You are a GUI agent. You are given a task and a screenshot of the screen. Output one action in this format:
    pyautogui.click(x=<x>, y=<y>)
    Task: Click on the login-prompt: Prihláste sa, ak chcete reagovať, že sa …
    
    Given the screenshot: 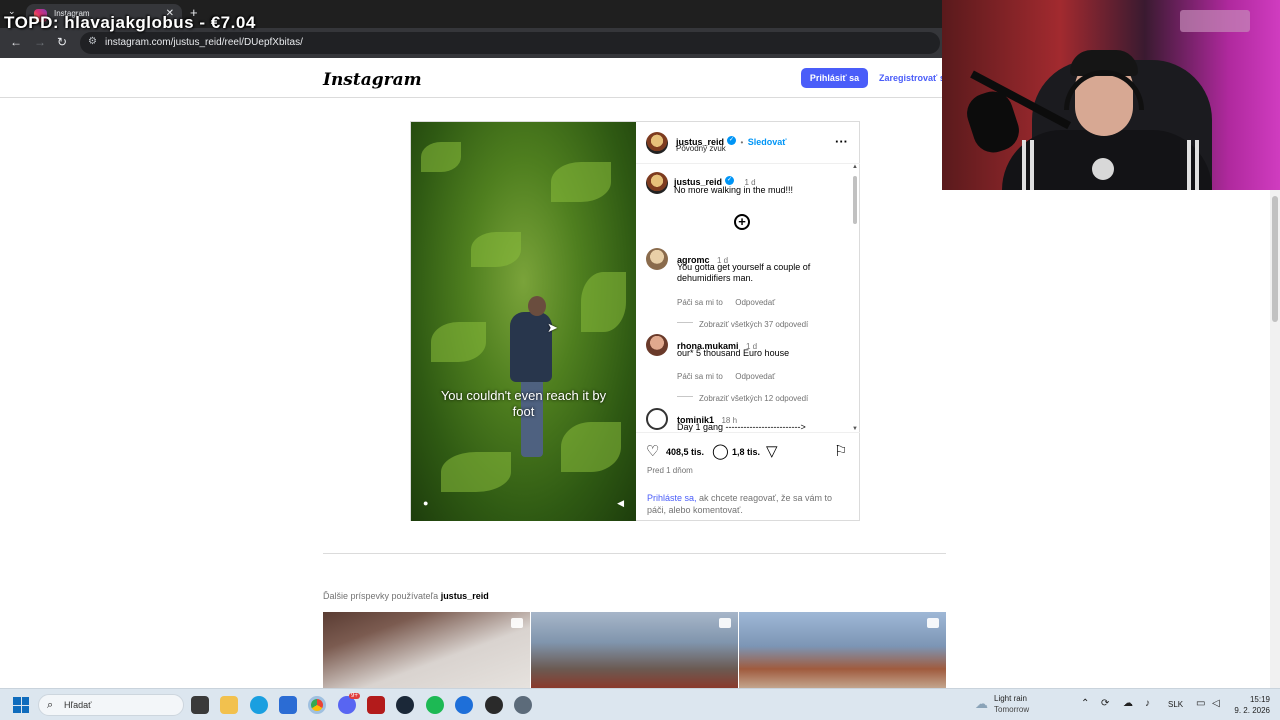 What is the action you would take?
    pyautogui.click(x=747, y=504)
    